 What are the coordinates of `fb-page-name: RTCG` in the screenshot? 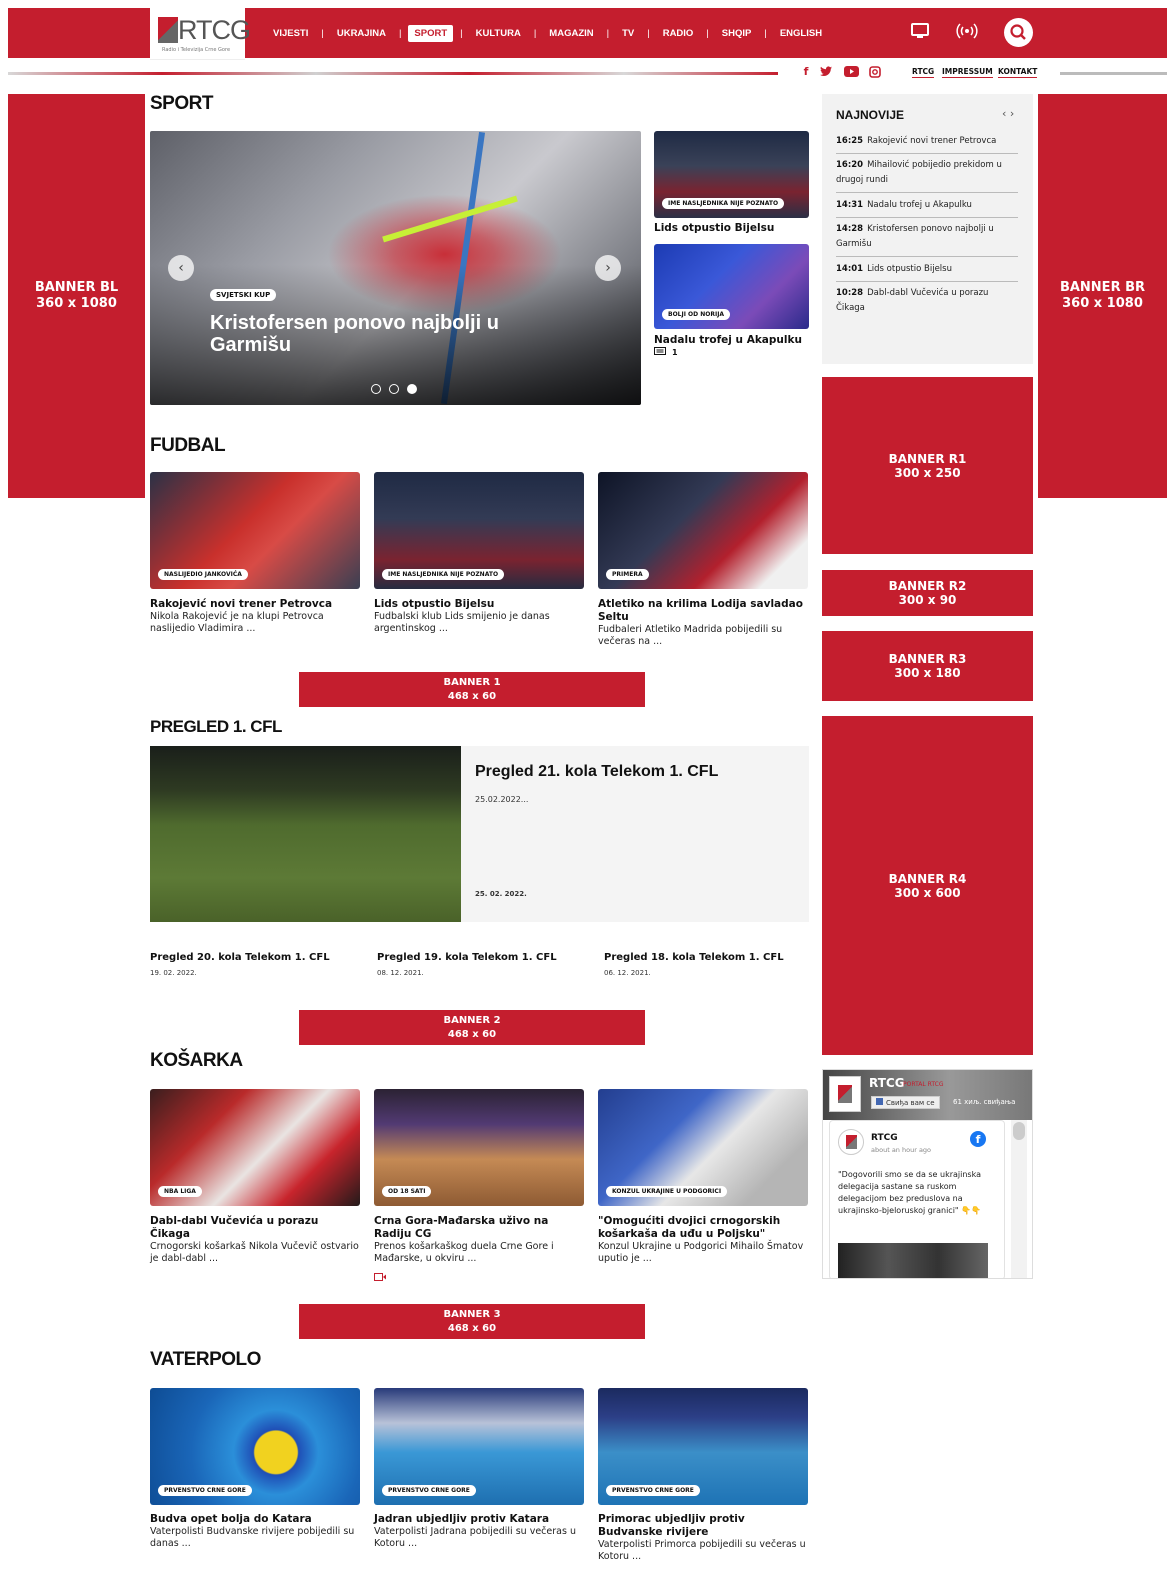 It's located at (887, 1083).